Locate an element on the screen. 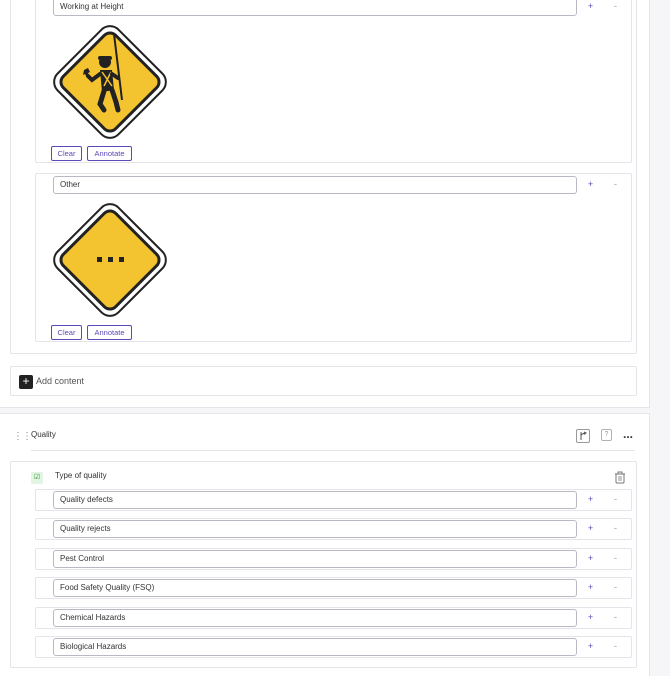 The width and height of the screenshot is (670, 676). option-item: Quality defects + - is located at coordinates (333, 500).